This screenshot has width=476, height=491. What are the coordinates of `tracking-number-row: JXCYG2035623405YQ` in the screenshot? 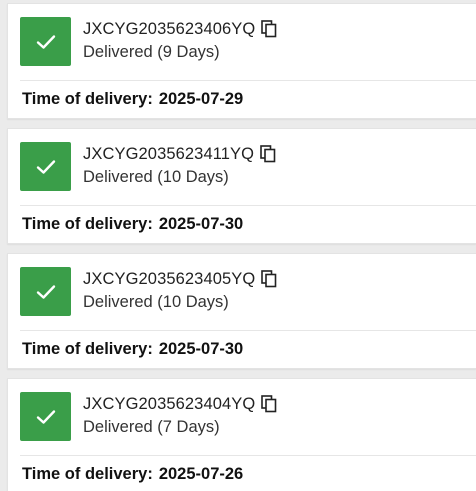 It's located at (180, 279).